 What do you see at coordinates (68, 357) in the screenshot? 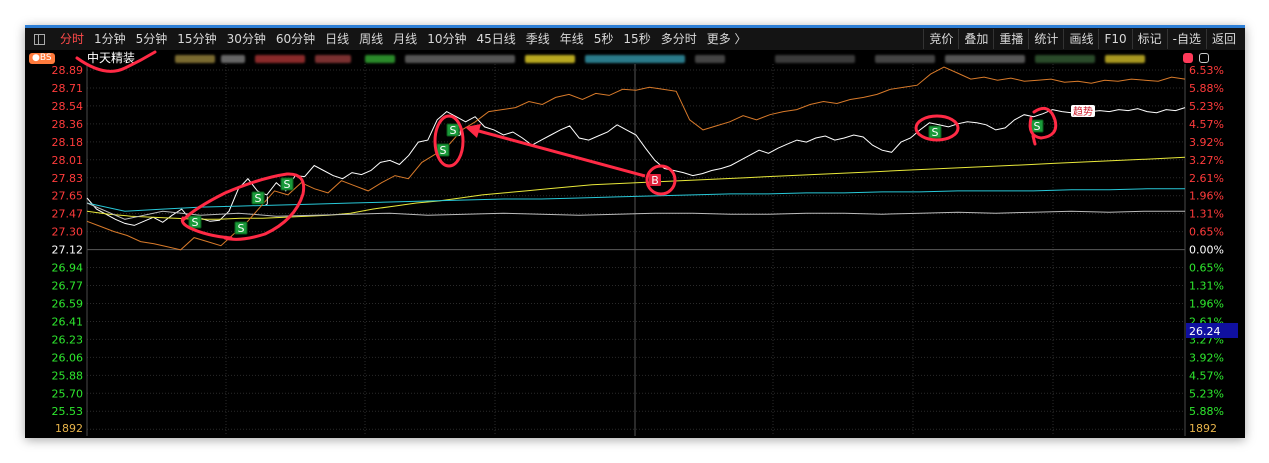
I see `price-axis-label: 26.06` at bounding box center [68, 357].